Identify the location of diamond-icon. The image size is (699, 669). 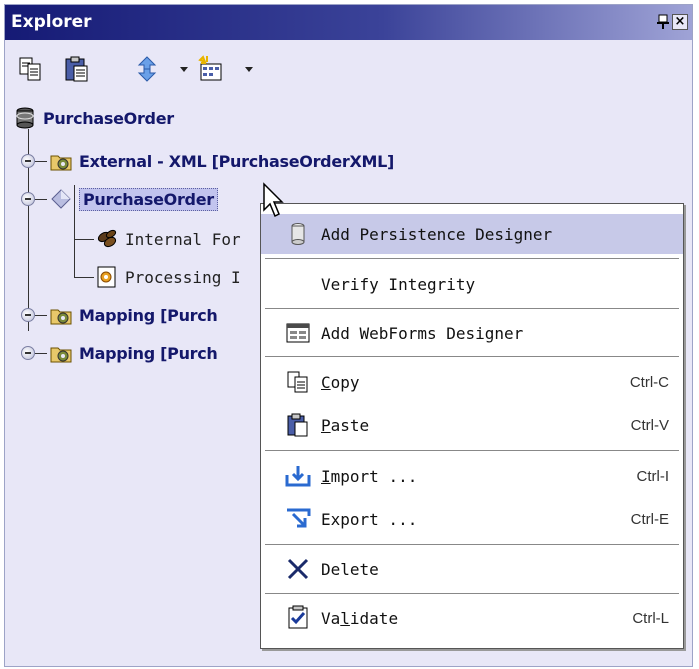
(61, 199).